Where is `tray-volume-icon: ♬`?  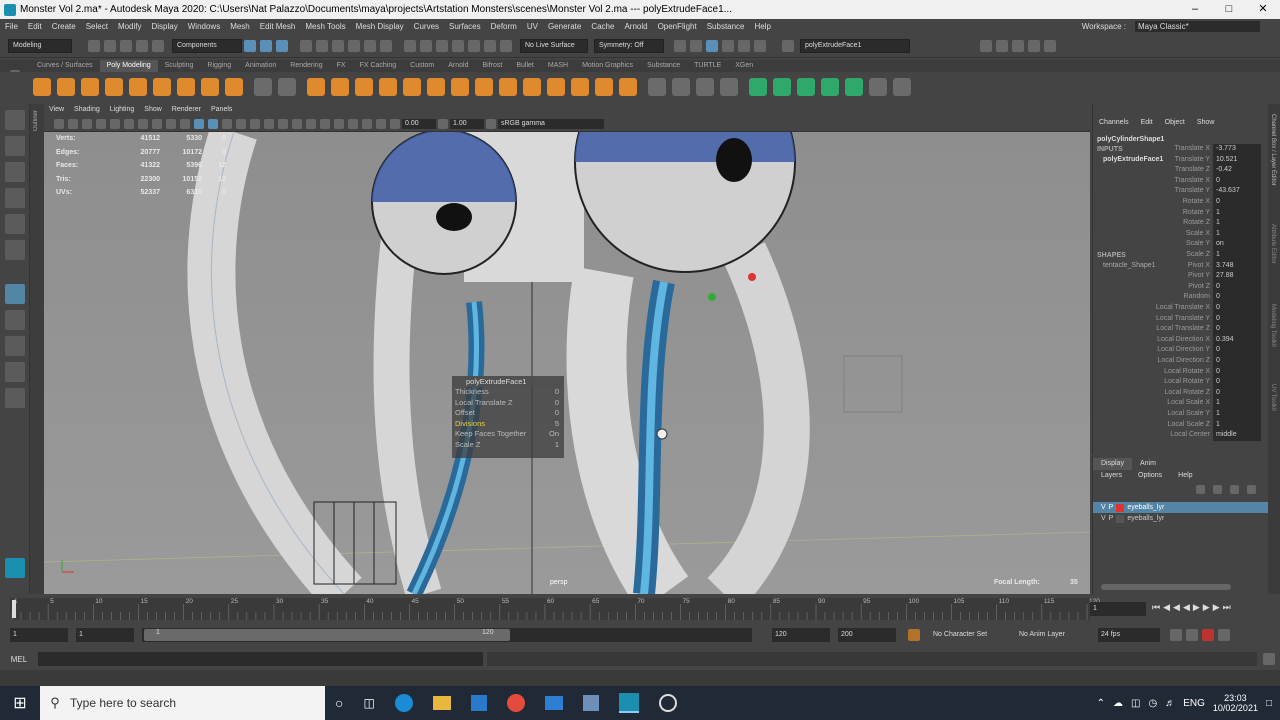 tray-volume-icon: ♬ is located at coordinates (1170, 703).